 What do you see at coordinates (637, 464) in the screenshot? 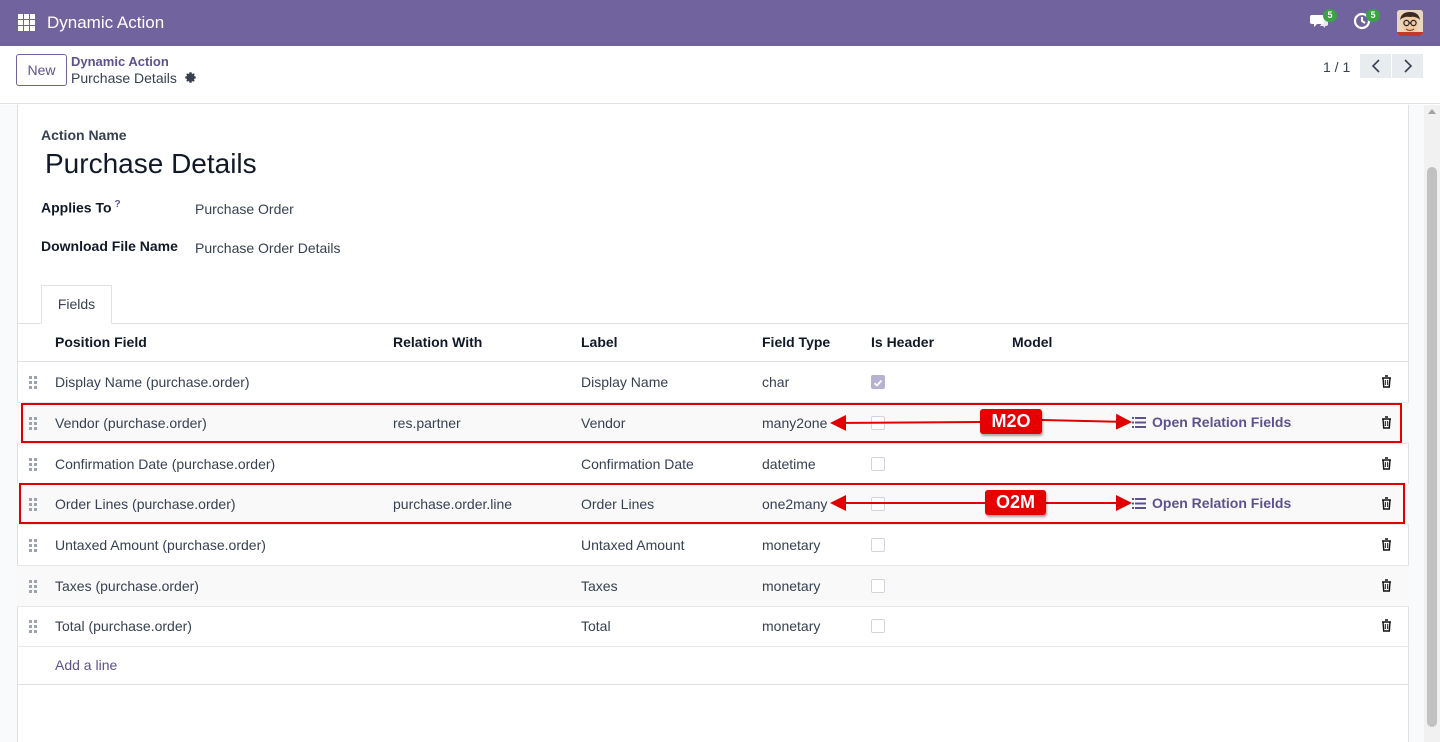
I see `cell-label: Confirmation Date` at bounding box center [637, 464].